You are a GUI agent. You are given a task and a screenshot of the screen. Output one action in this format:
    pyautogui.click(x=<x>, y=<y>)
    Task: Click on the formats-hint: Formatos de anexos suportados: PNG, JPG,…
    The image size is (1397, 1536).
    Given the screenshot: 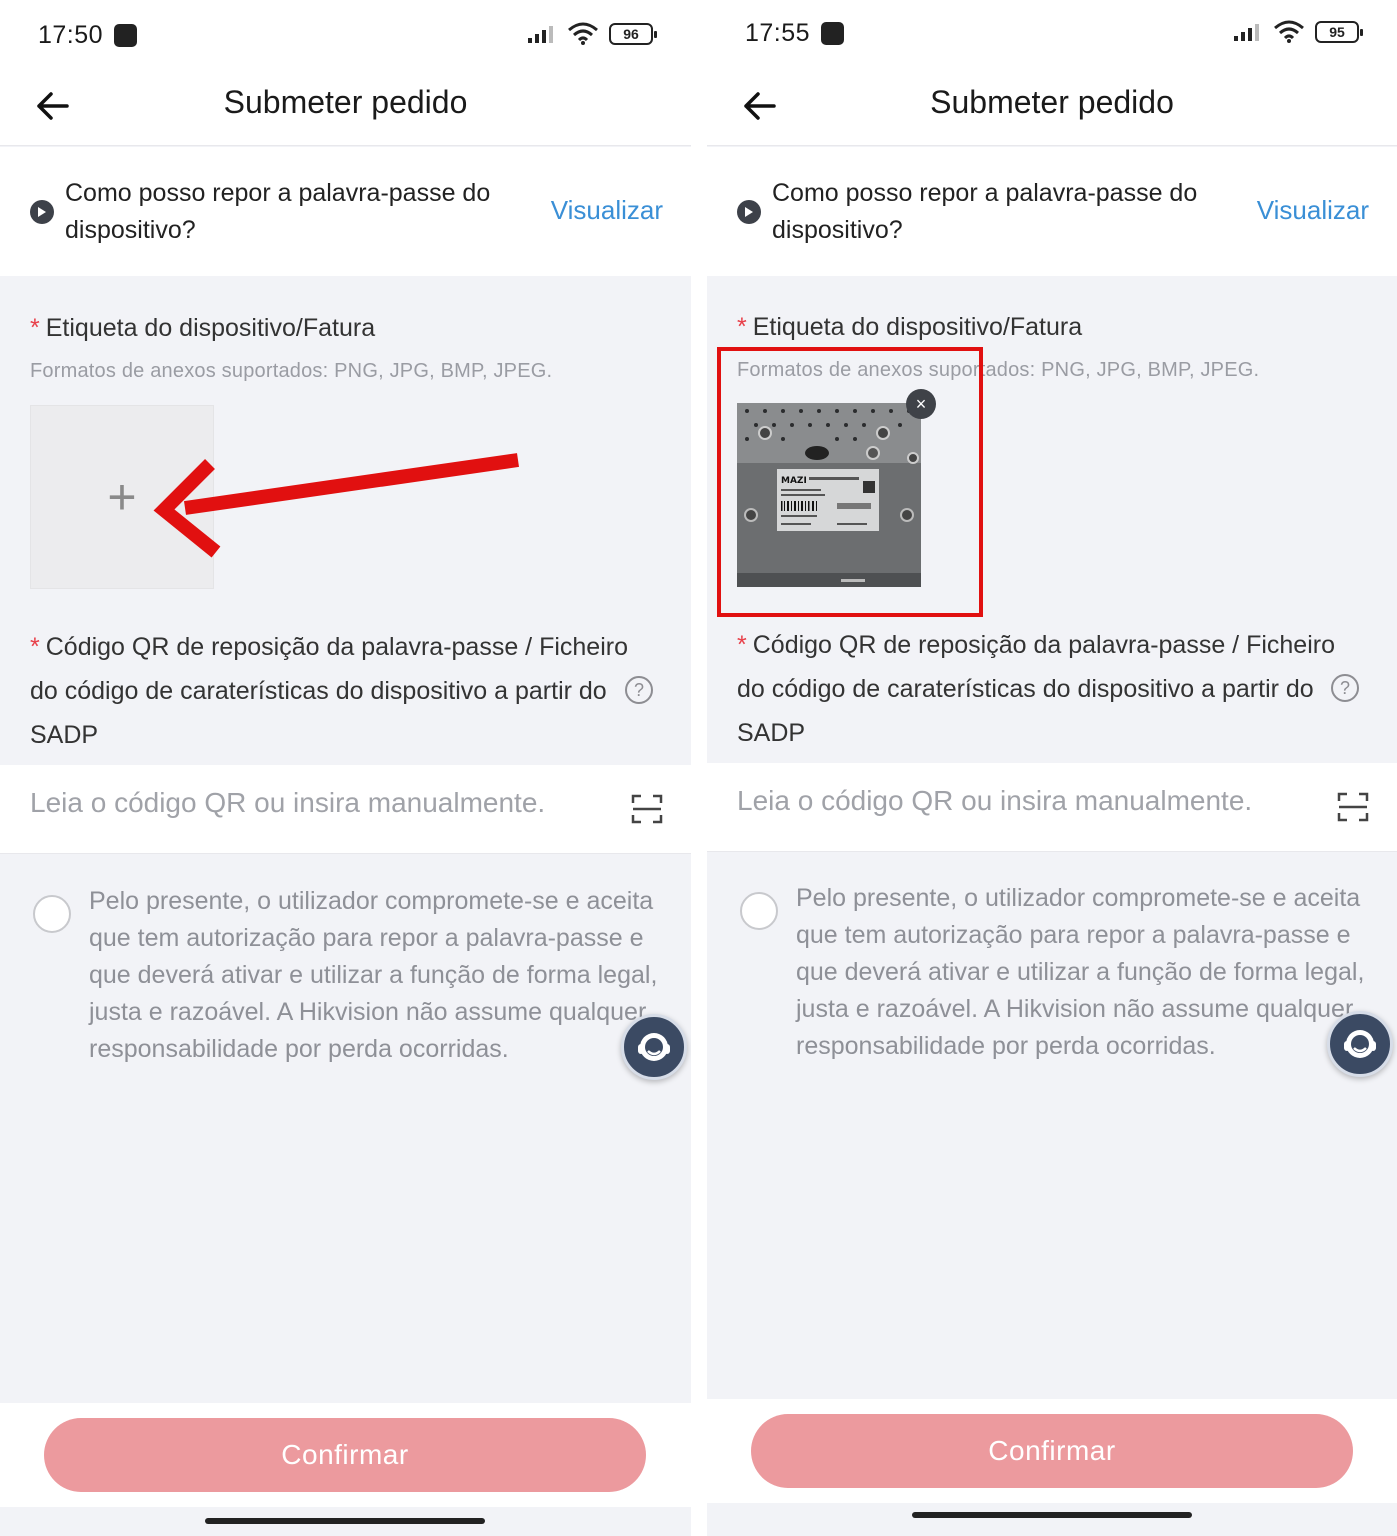 What is the action you would take?
    pyautogui.click(x=291, y=371)
    